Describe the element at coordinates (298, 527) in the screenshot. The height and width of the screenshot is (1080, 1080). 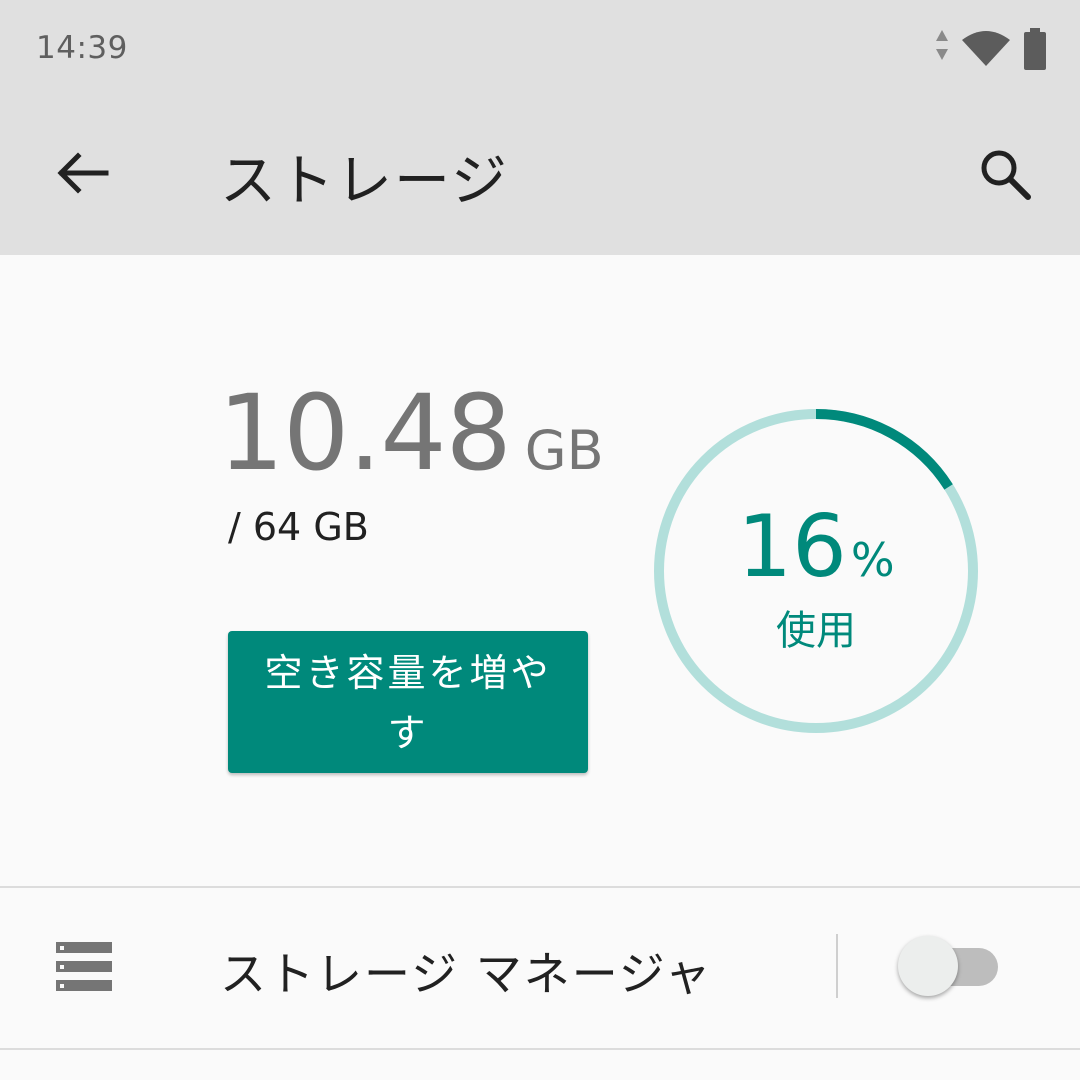
I see `total-storage: / 64 GB` at that location.